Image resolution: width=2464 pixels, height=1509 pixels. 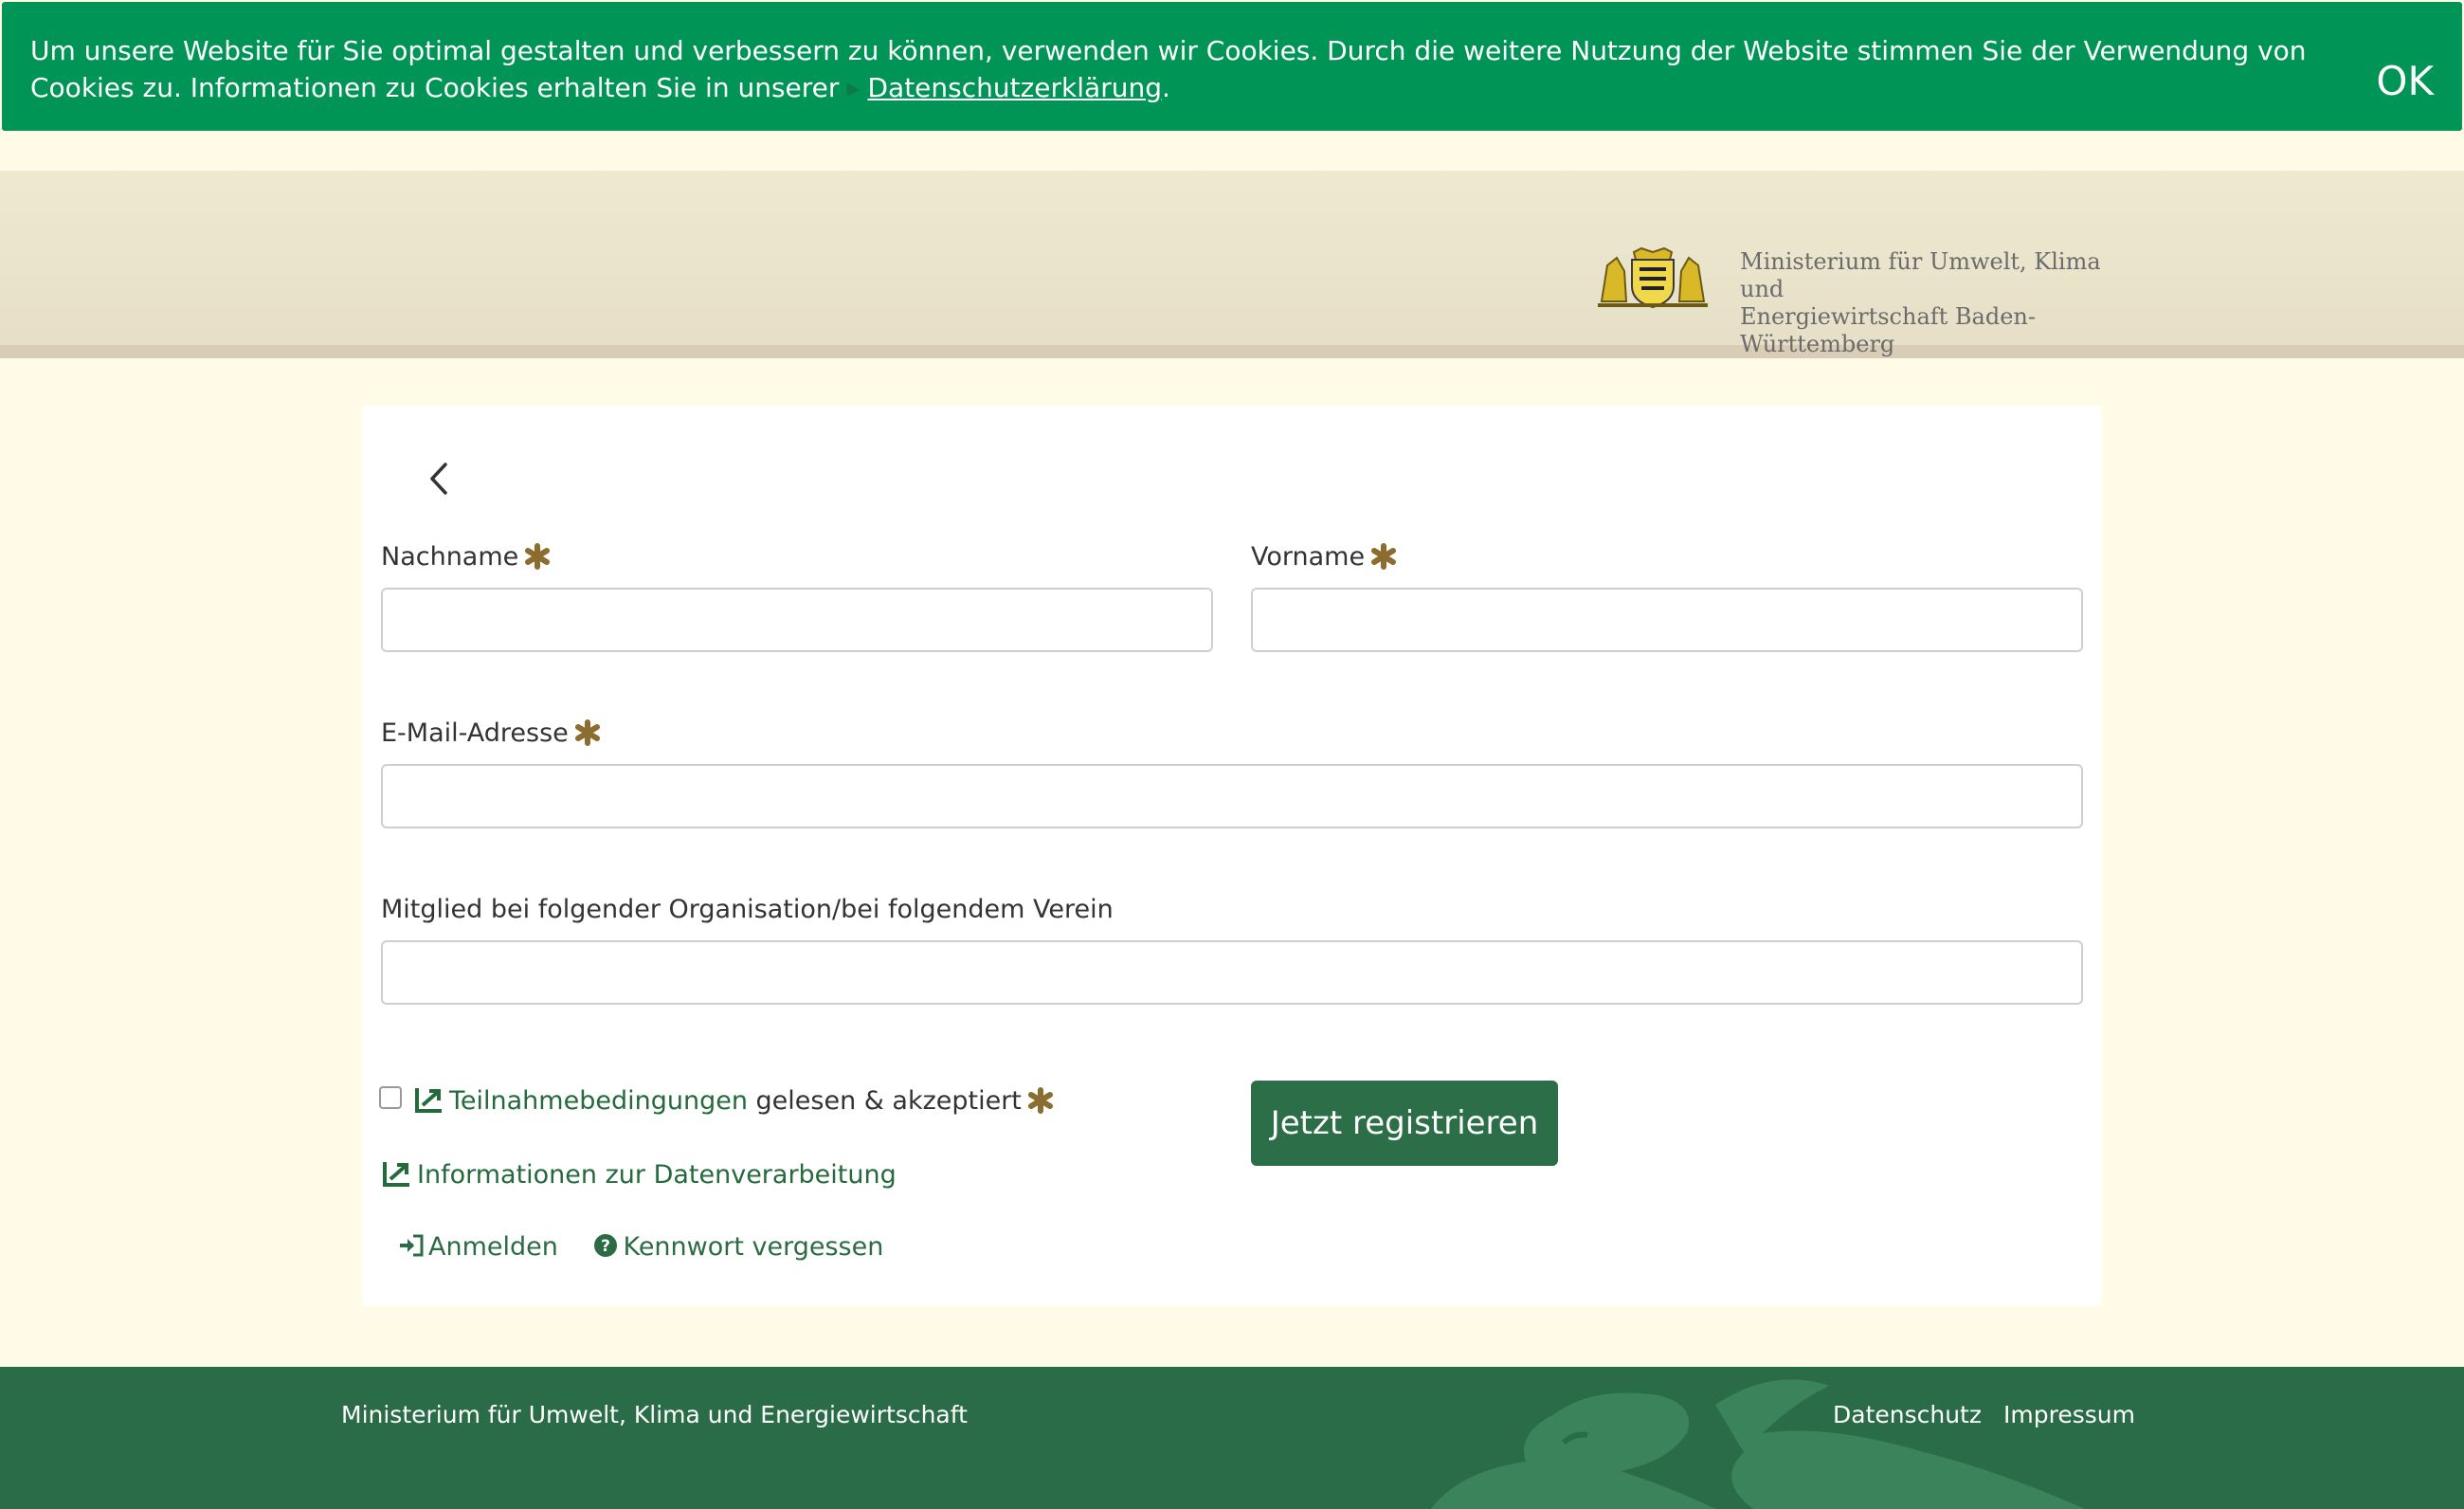 I want to click on last-name-label: Nachname, so click(x=466, y=557).